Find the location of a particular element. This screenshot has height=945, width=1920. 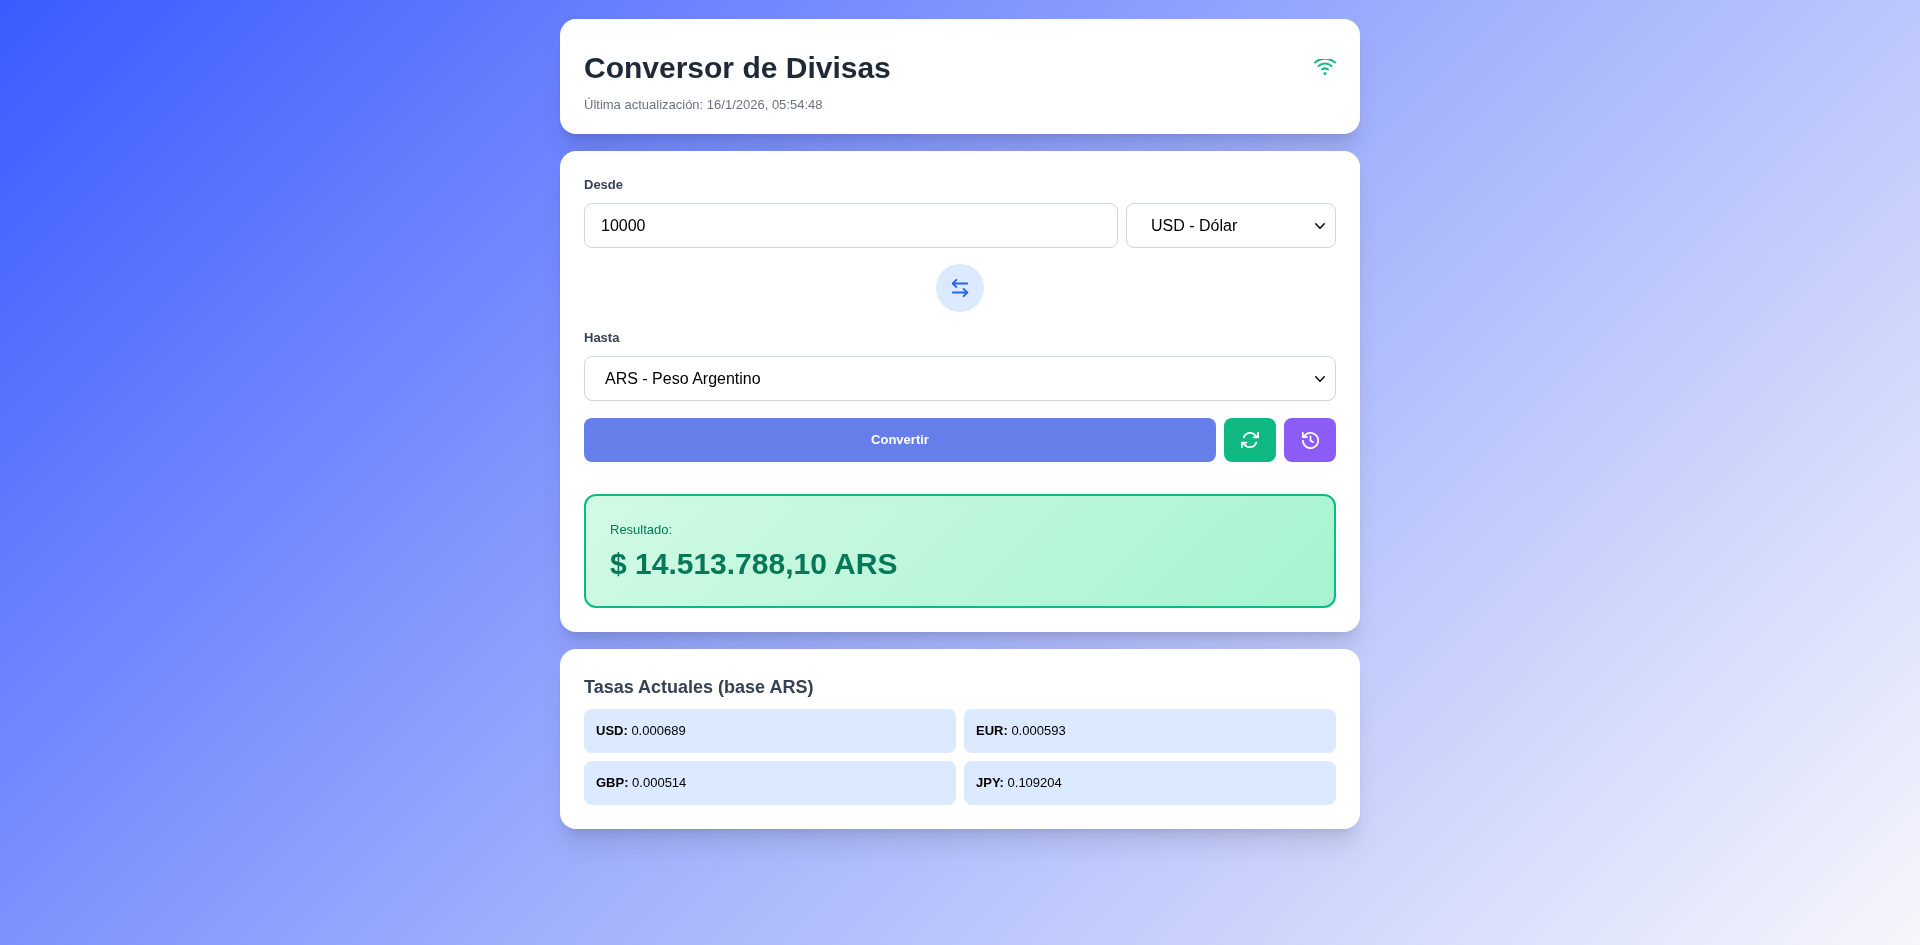

from-label: Desde is located at coordinates (604, 185).